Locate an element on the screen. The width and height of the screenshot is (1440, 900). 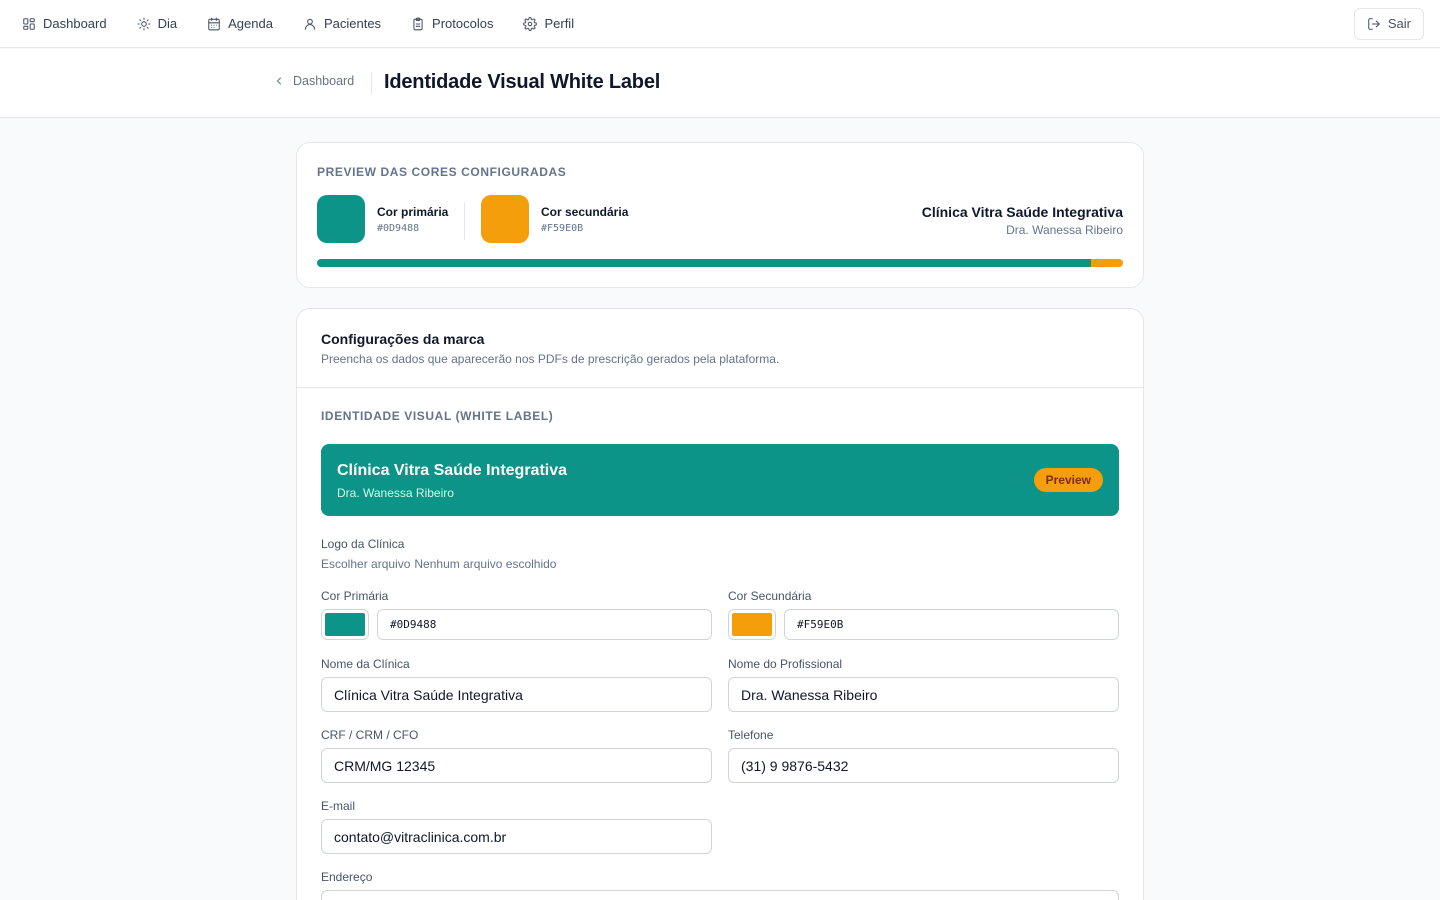
logout-label: Sair is located at coordinates (1399, 23).